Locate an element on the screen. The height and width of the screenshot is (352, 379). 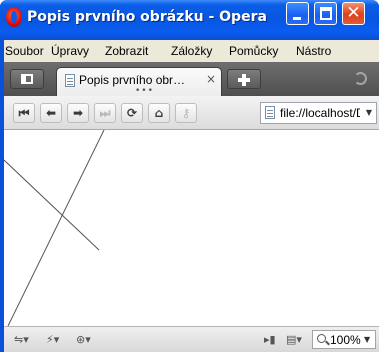
fast-forward-icon: ⏭ is located at coordinates (105, 113).